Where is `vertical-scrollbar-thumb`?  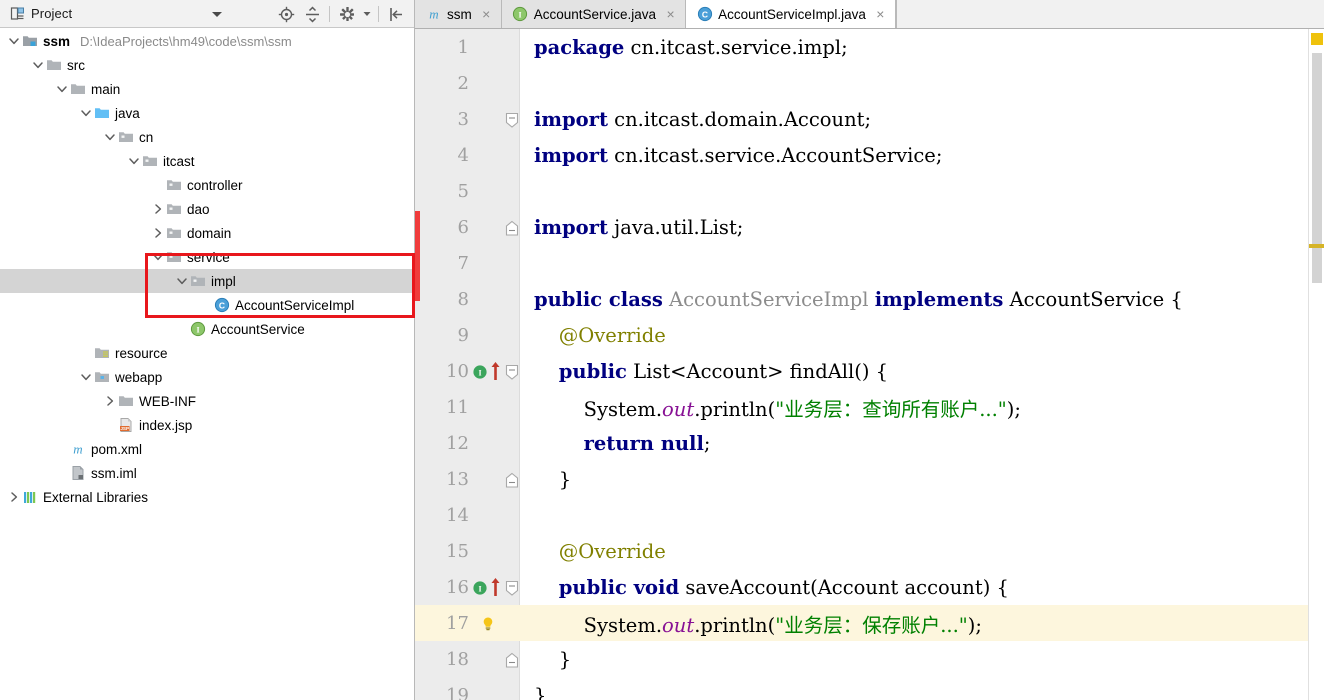
vertical-scrollbar-thumb is located at coordinates (1317, 168).